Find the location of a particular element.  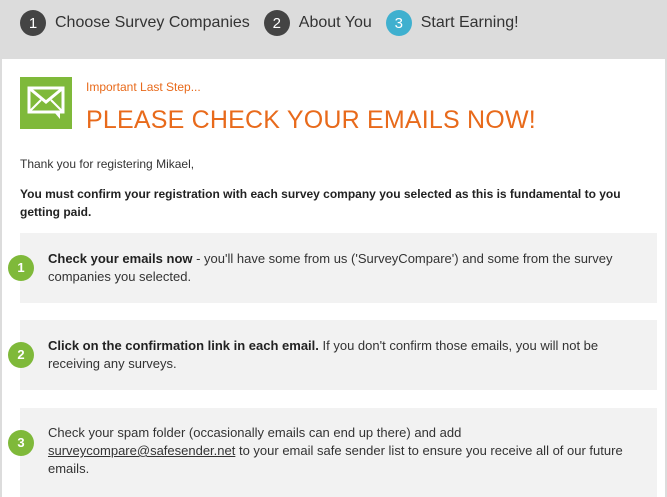

step-label: Choose Survey Companies is located at coordinates (152, 22).